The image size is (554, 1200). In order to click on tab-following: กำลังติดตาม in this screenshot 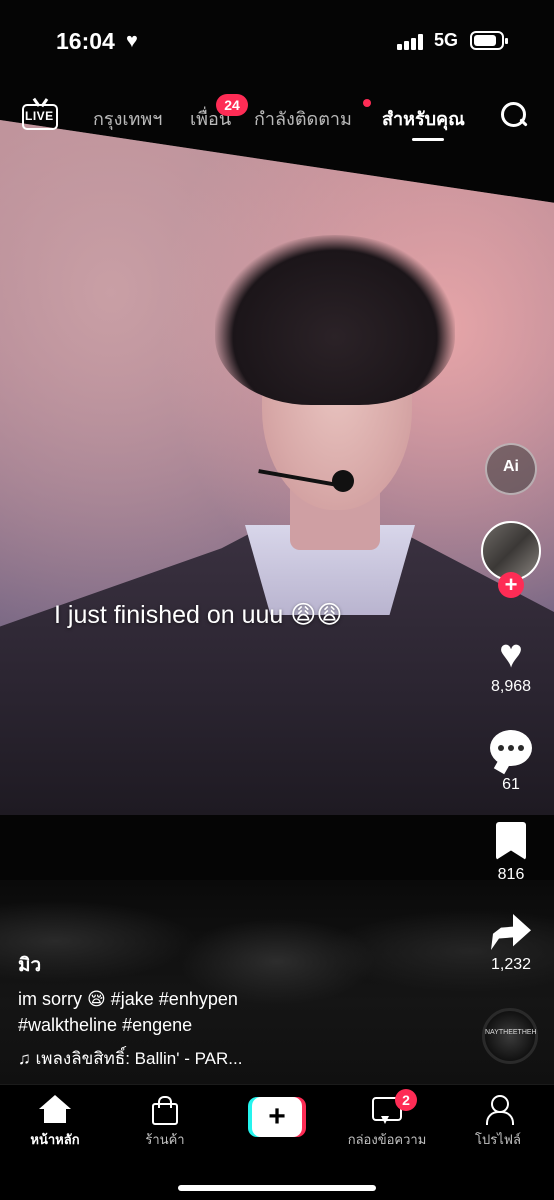, I will do `click(303, 118)`.